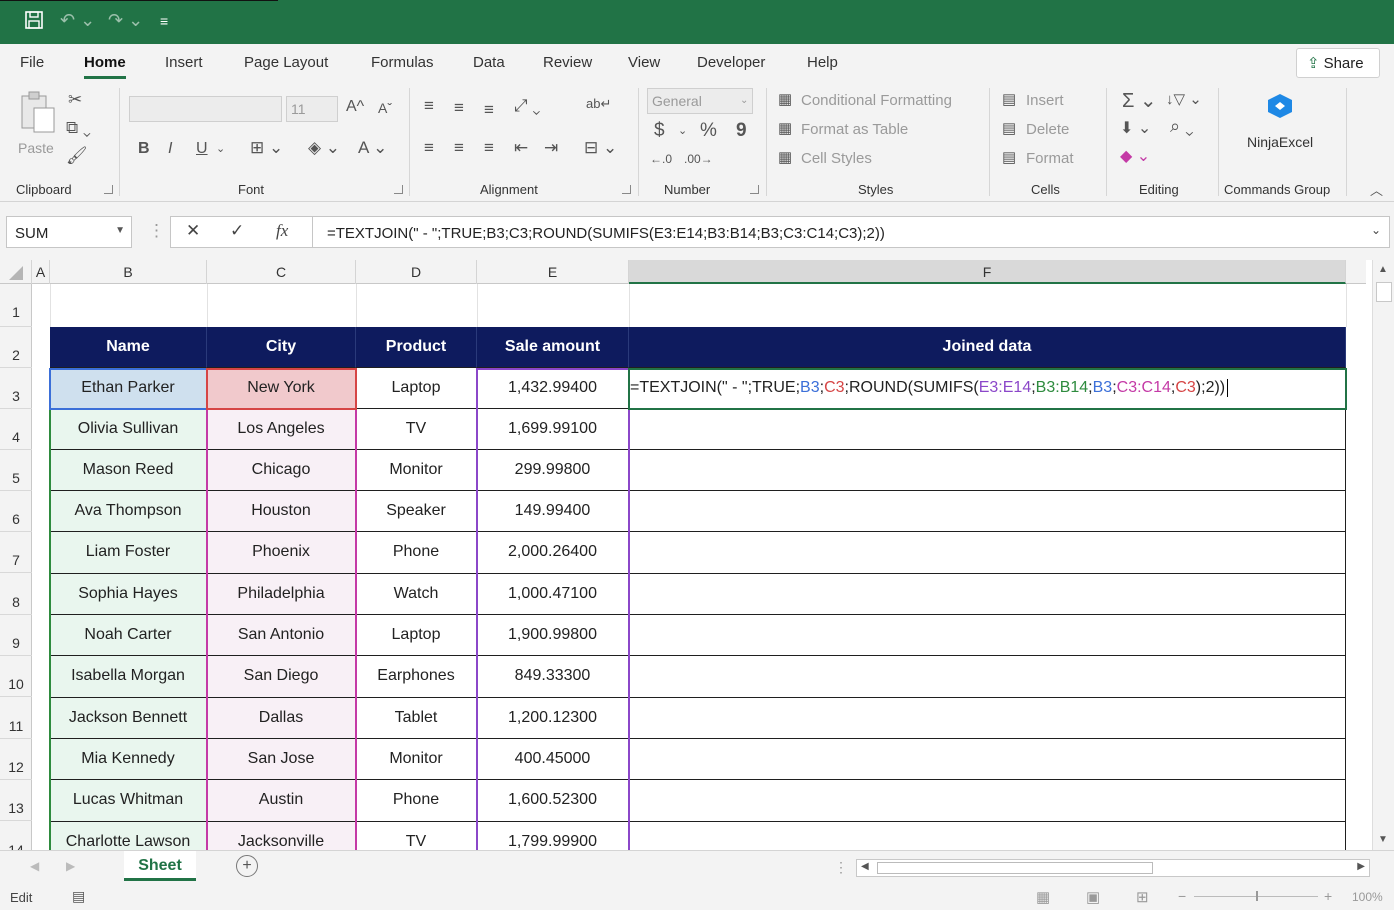 Image resolution: width=1394 pixels, height=910 pixels. Describe the element at coordinates (865, 866) in the screenshot. I see `scroll-left-icon: ◀` at that location.